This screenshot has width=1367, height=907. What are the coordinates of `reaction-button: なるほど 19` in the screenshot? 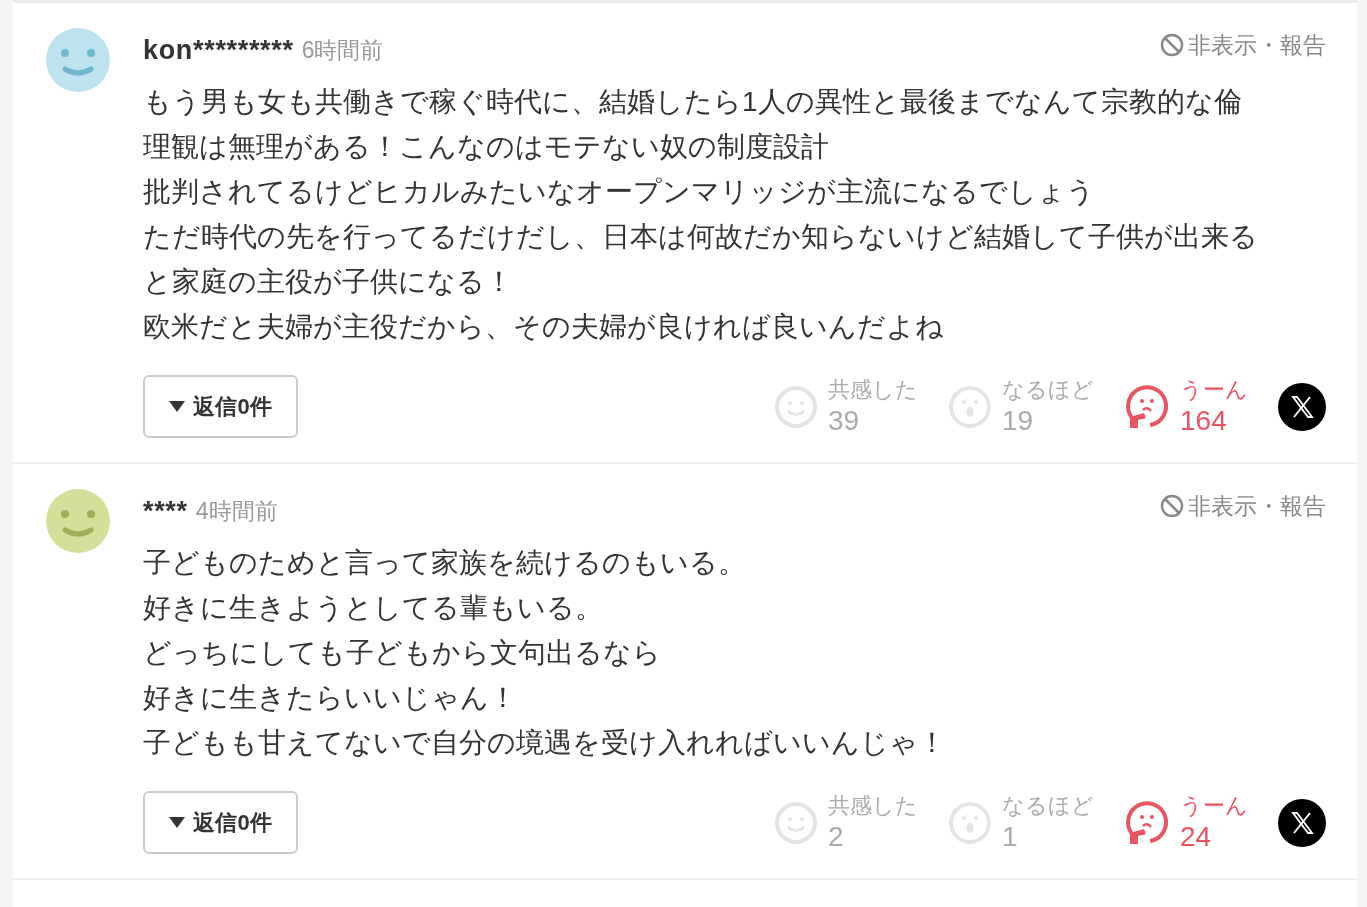 It's located at (1021, 406).